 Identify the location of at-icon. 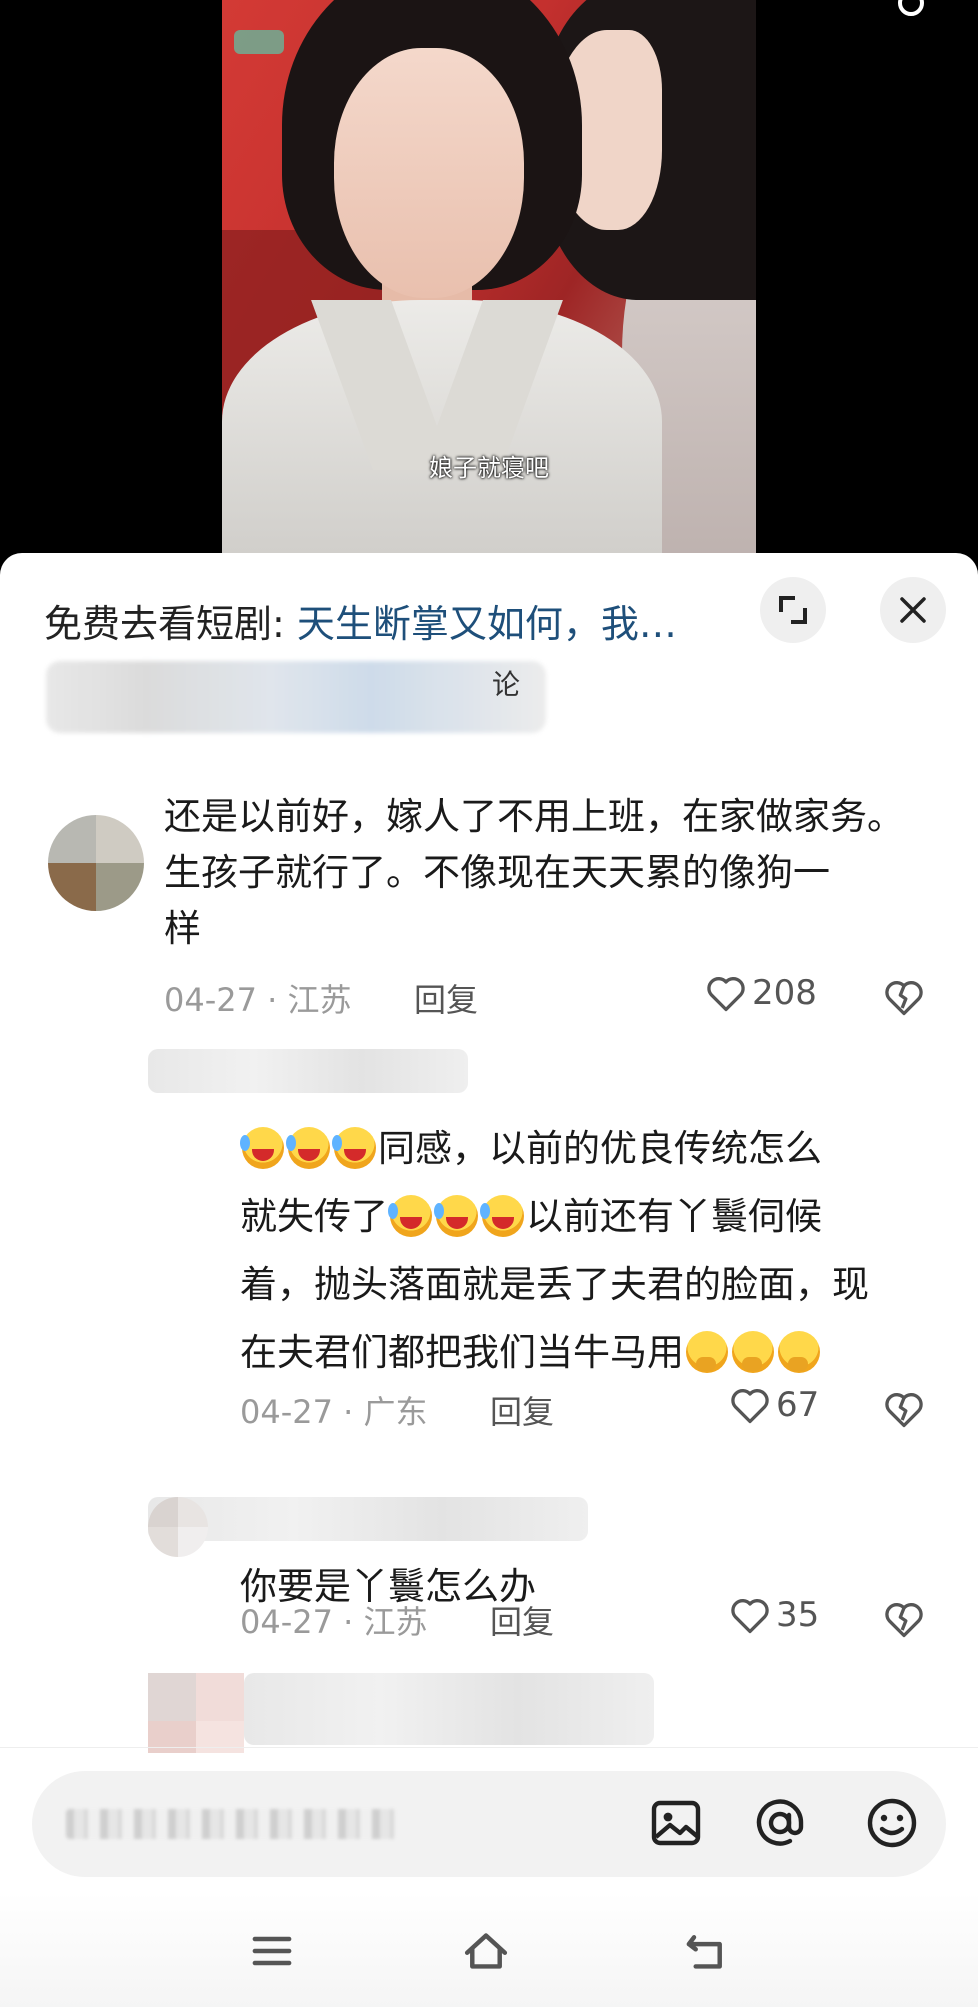
(780, 1823).